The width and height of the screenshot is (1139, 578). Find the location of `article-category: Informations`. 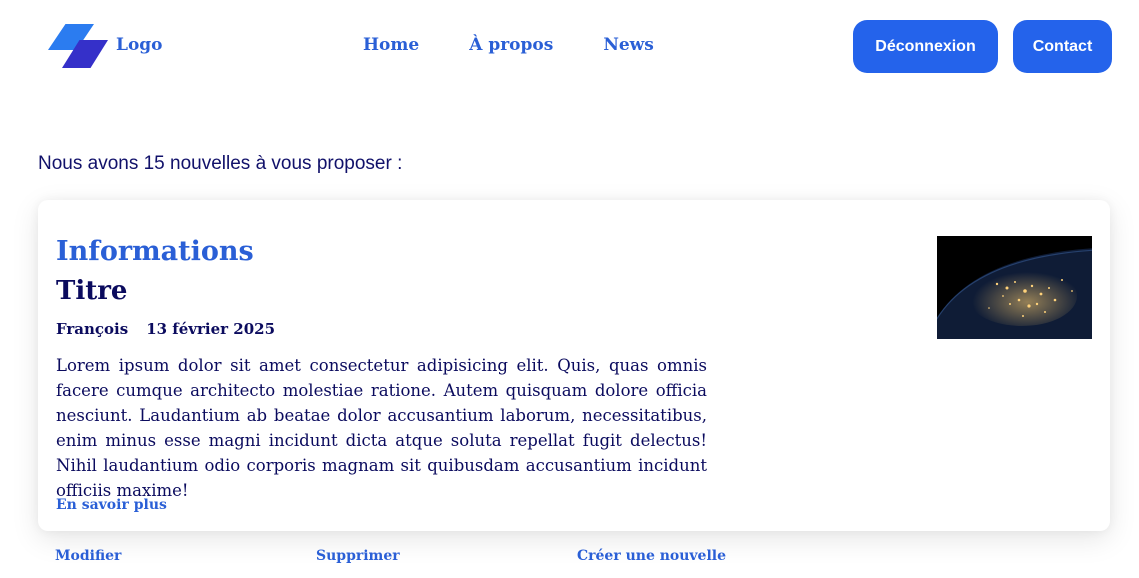

article-category: Informations is located at coordinates (155, 251).